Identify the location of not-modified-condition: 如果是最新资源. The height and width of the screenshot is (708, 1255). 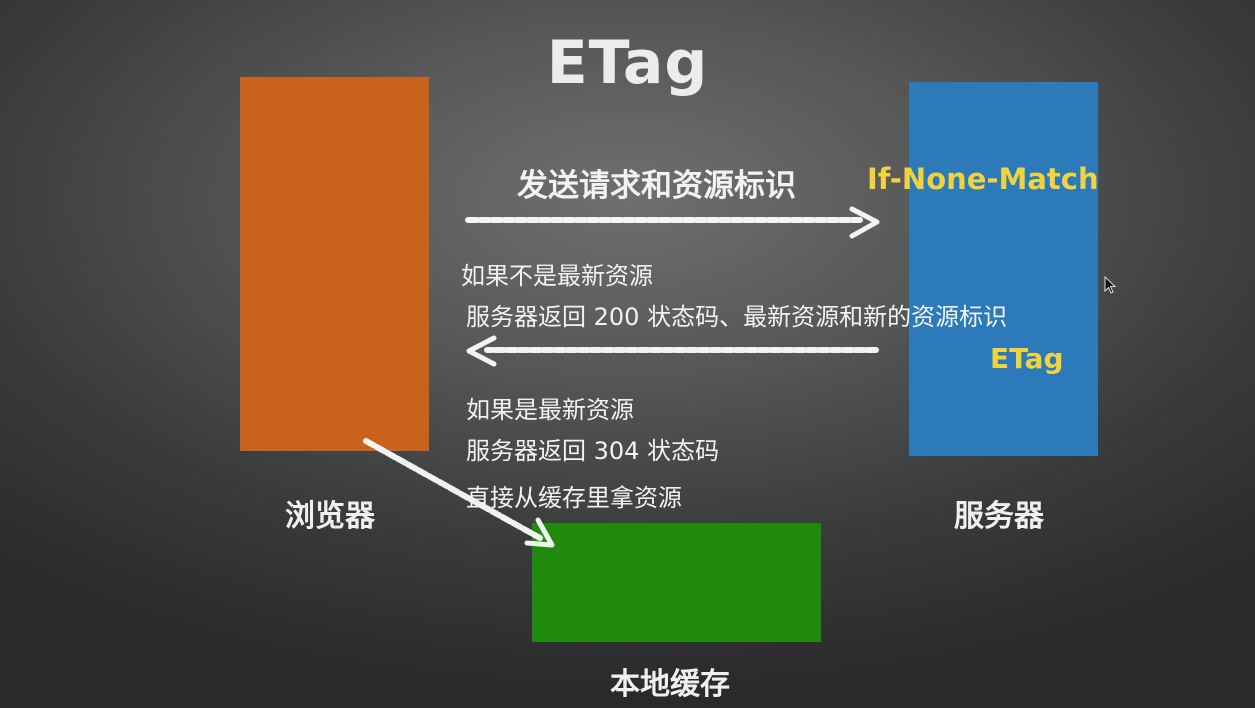
(550, 410).